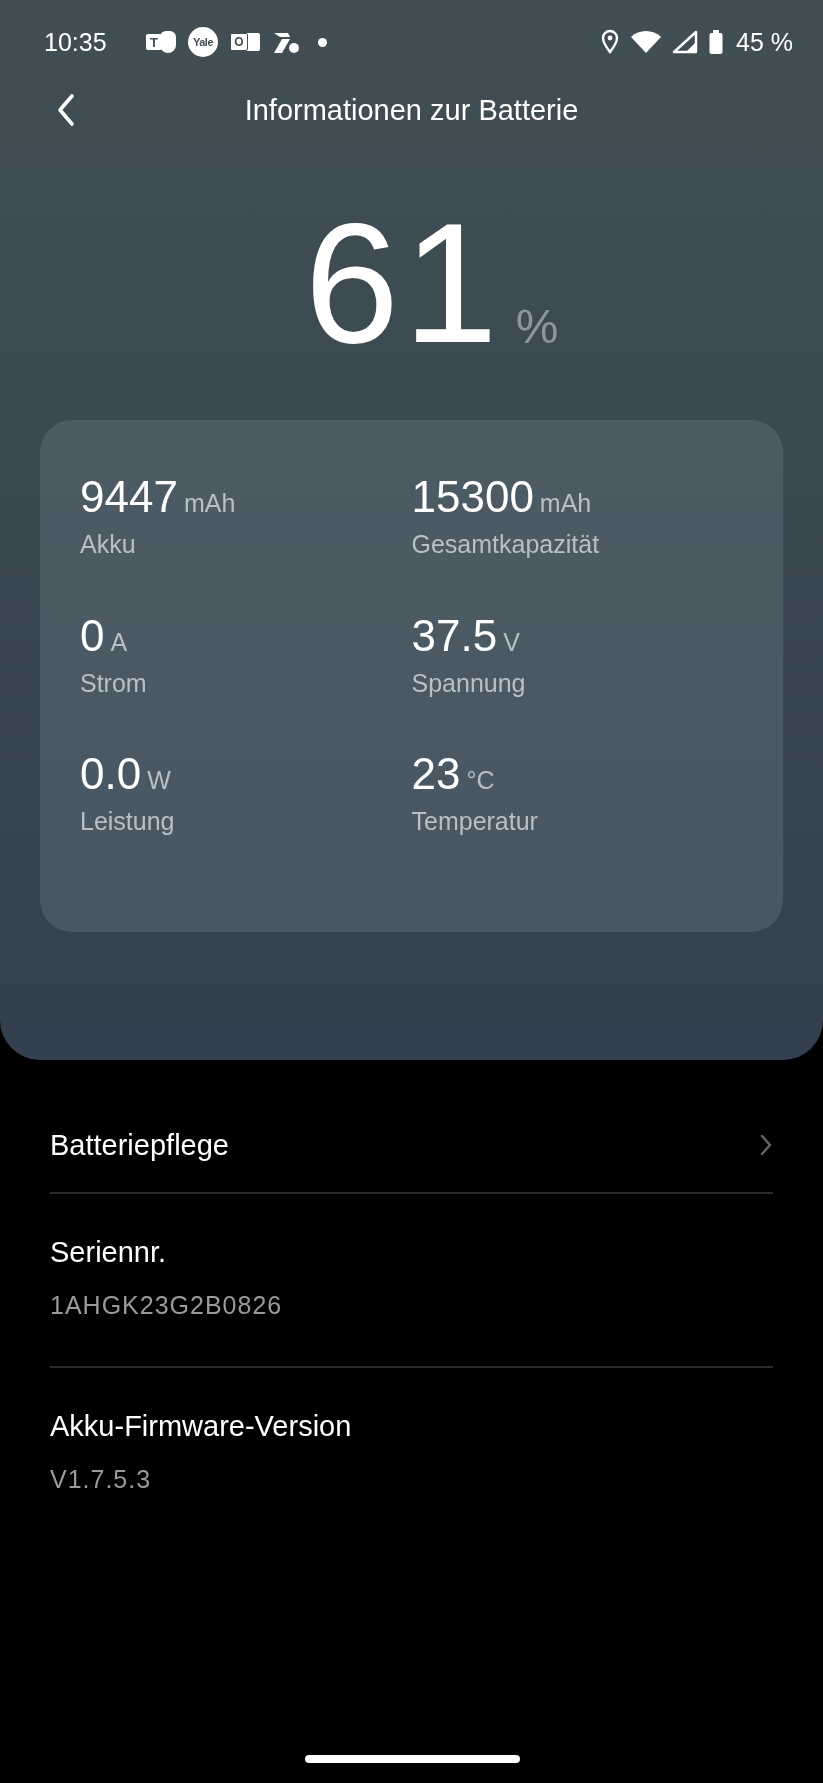 The height and width of the screenshot is (1783, 823). I want to click on signal-icon, so click(685, 42).